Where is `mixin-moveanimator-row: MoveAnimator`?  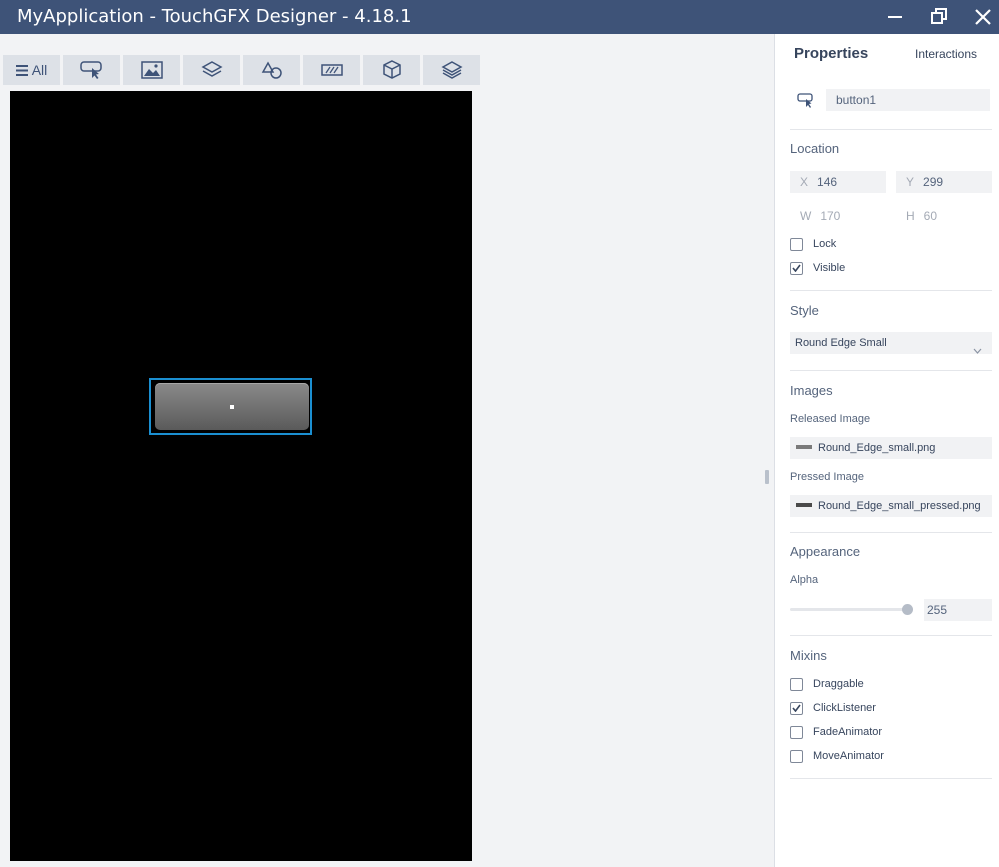
mixin-moveanimator-row: MoveAnimator is located at coordinates (837, 756).